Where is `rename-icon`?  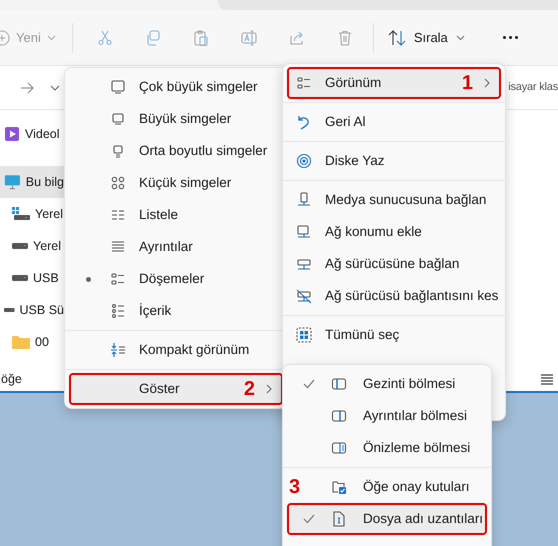
rename-icon is located at coordinates (248, 38).